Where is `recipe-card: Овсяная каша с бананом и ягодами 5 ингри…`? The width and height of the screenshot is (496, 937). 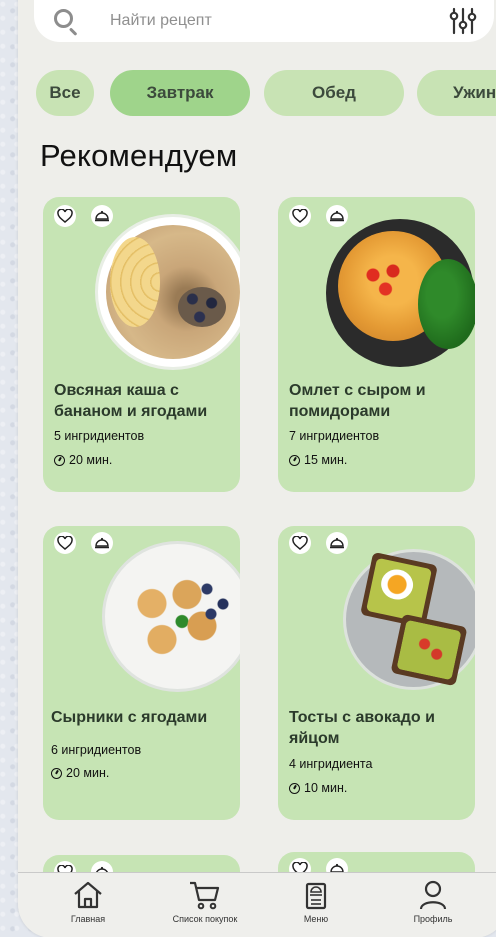 recipe-card: Овсяная каша с бананом и ягодами 5 ингри… is located at coordinates (141, 344).